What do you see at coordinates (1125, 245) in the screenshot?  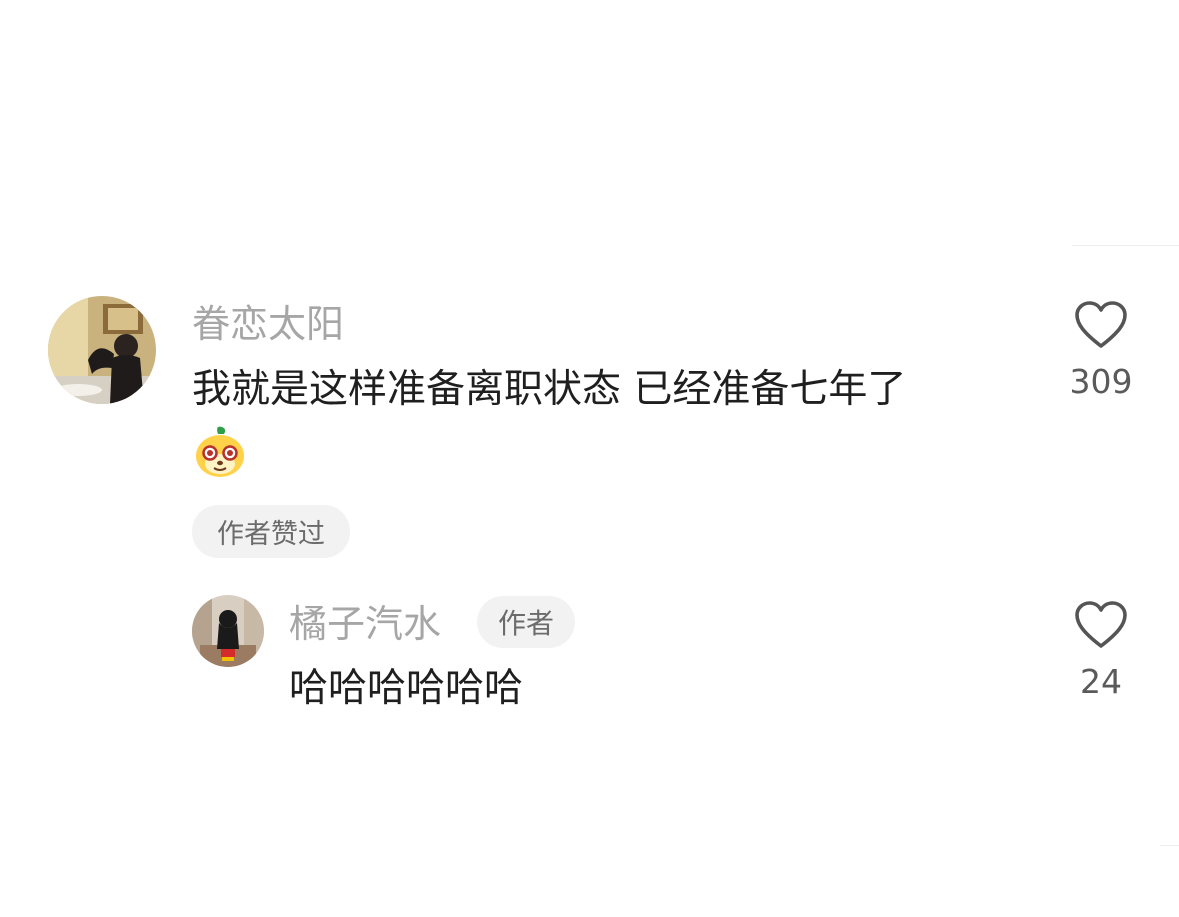 I see `top-divider` at bounding box center [1125, 245].